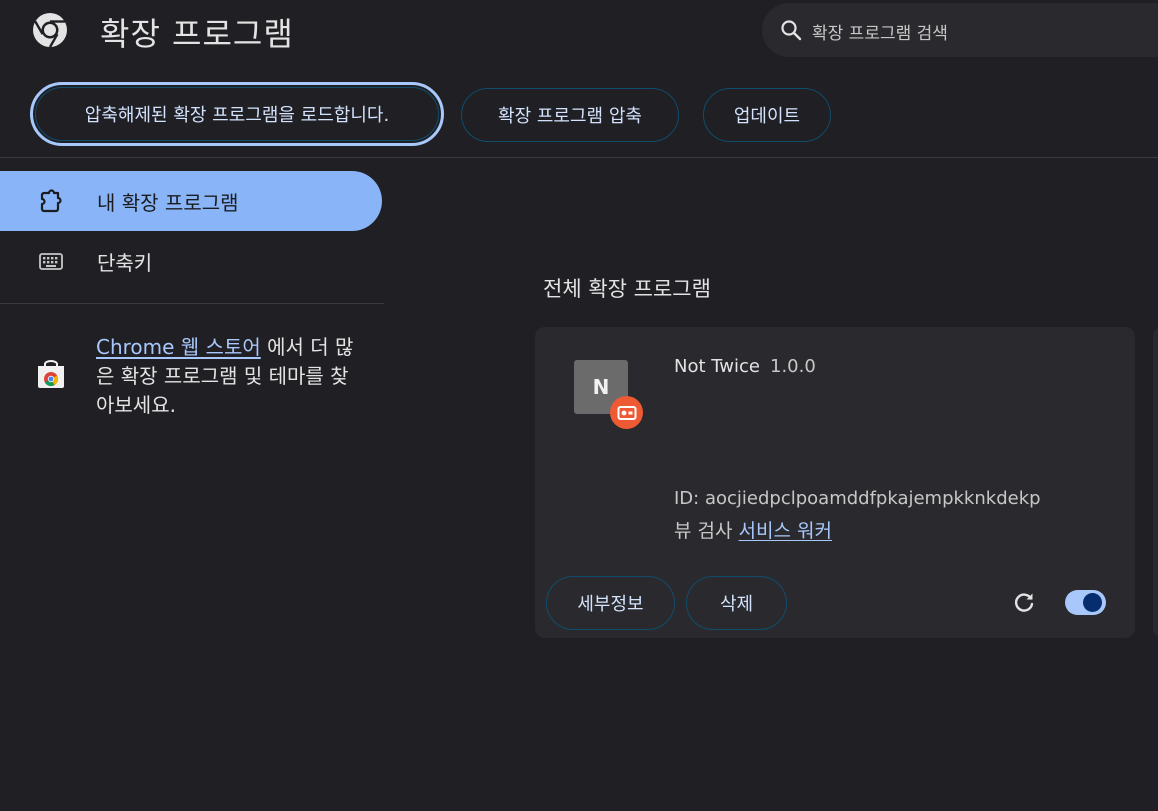 The image size is (1158, 811). Describe the element at coordinates (51, 374) in the screenshot. I see `chrome-web-store-icon` at that location.